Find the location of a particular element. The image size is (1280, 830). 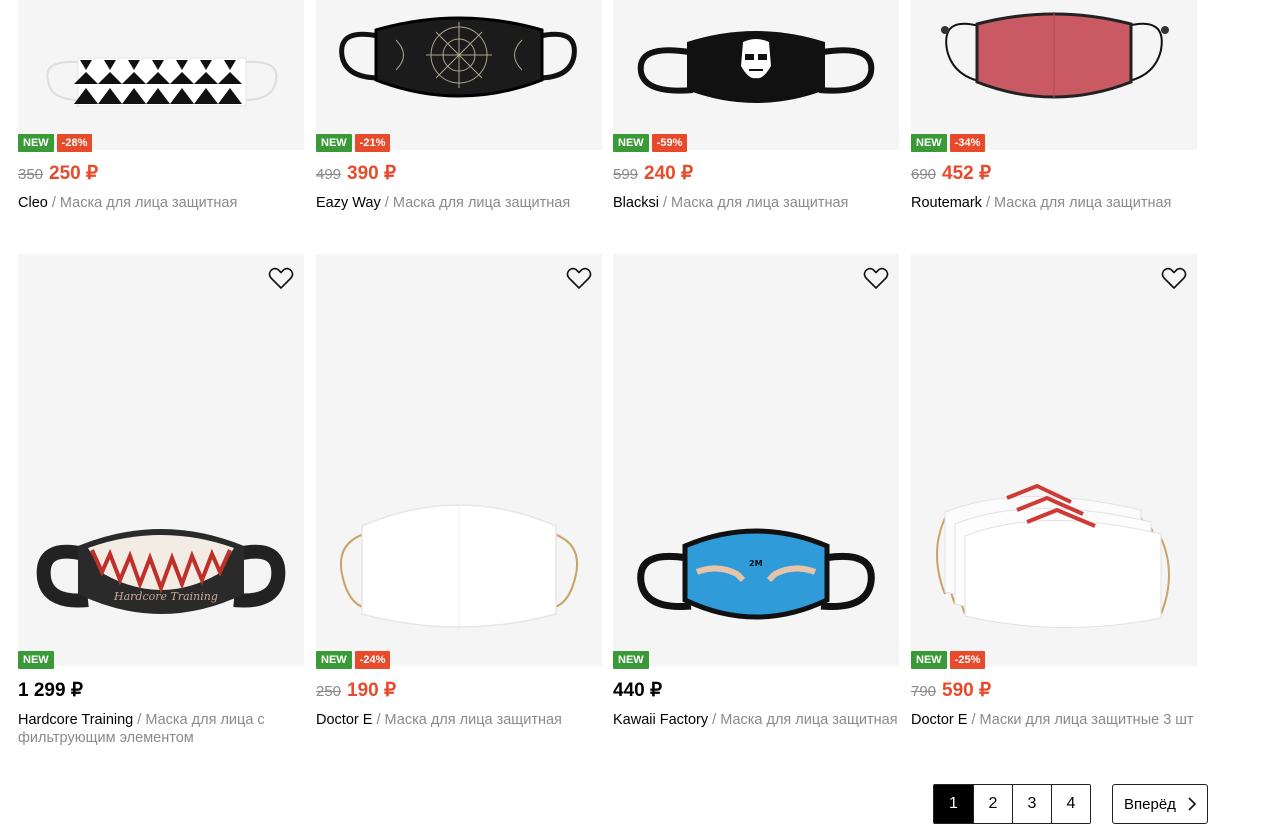

next-page-label: Вперёд is located at coordinates (1150, 804).